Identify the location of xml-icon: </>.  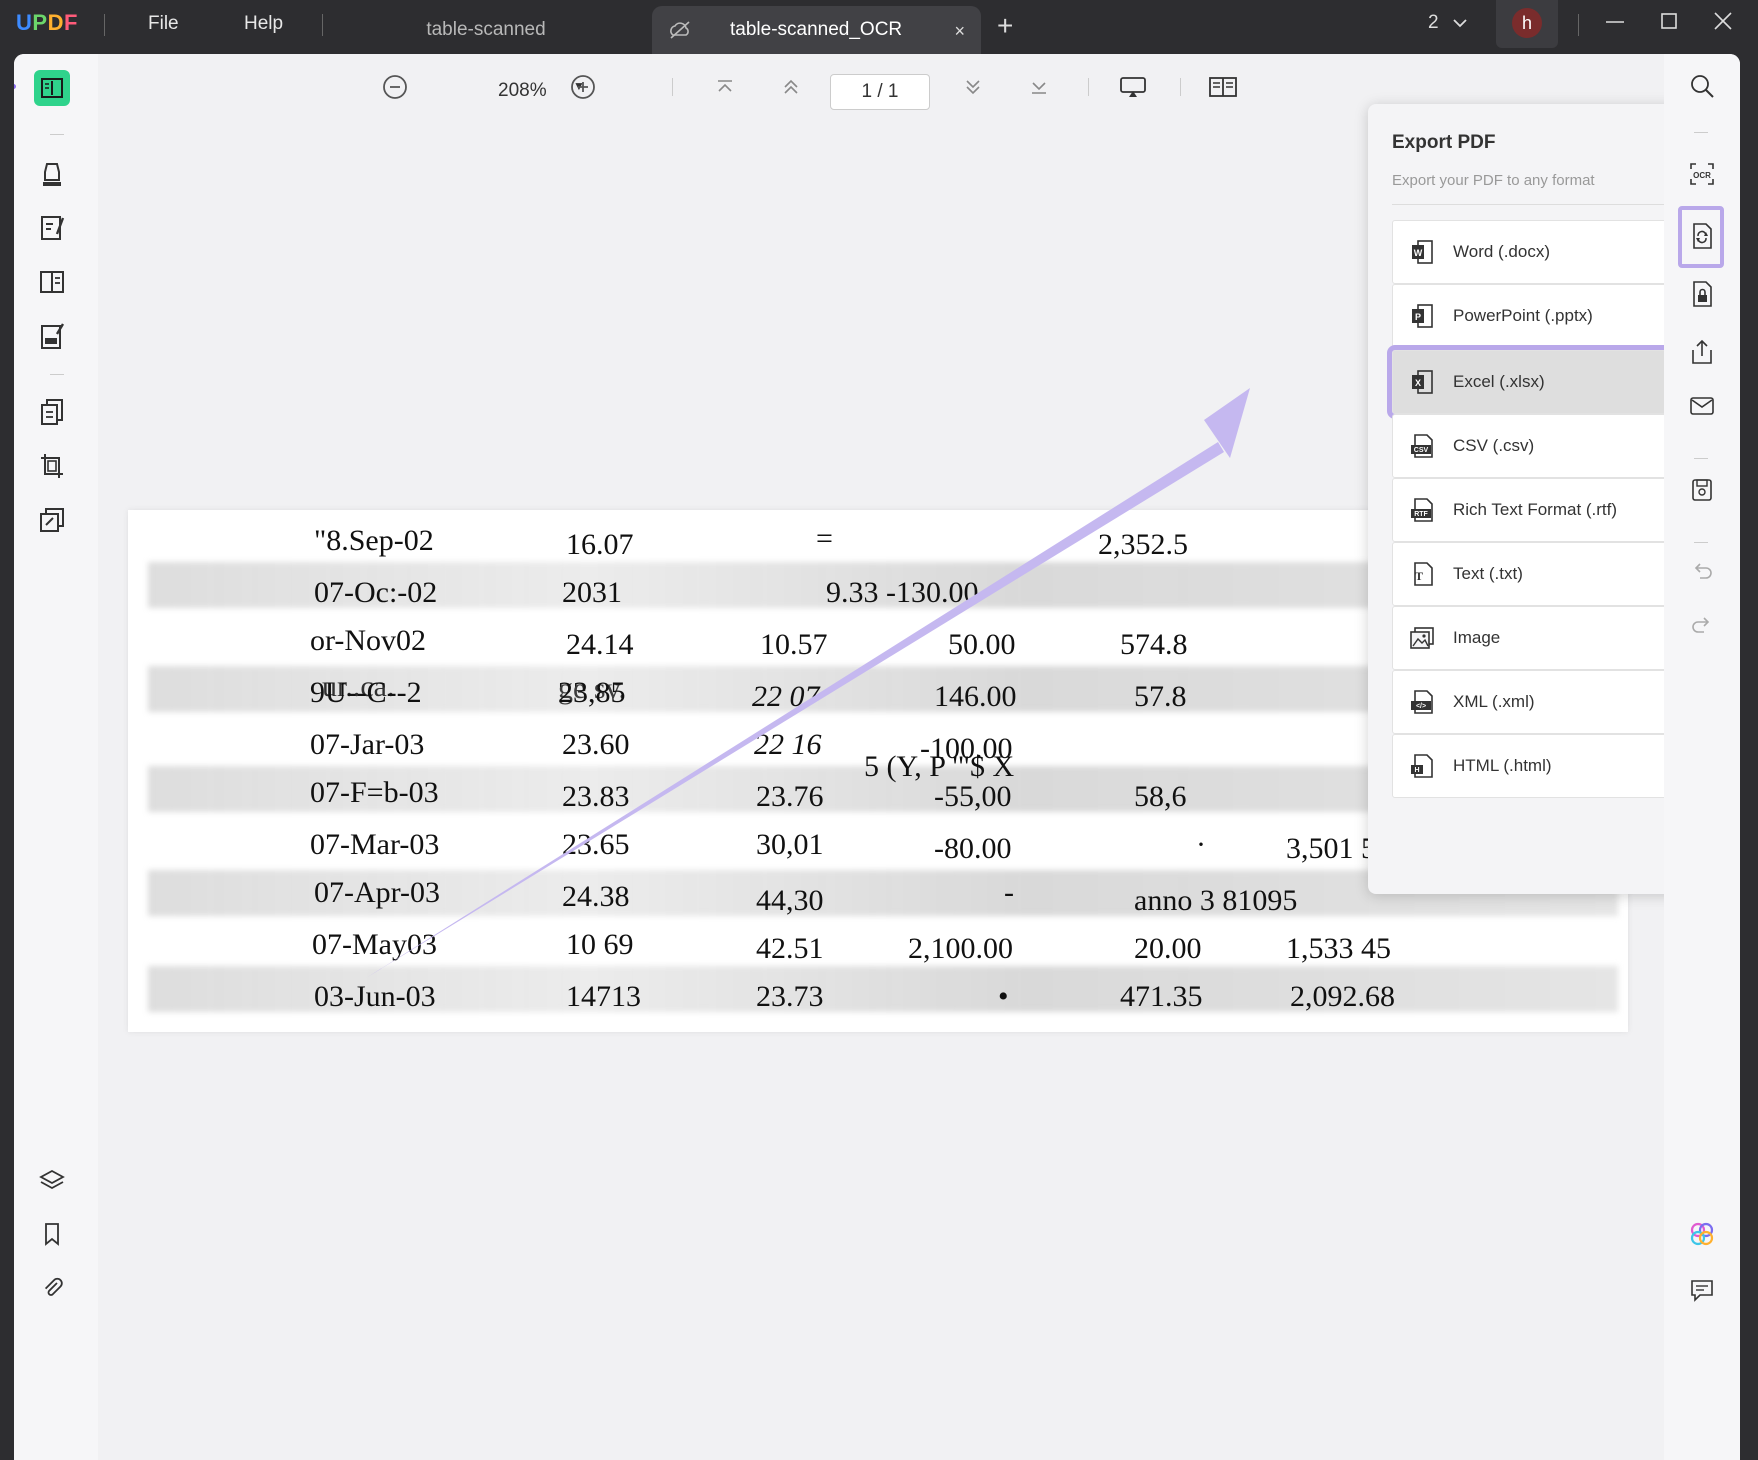
(1422, 702).